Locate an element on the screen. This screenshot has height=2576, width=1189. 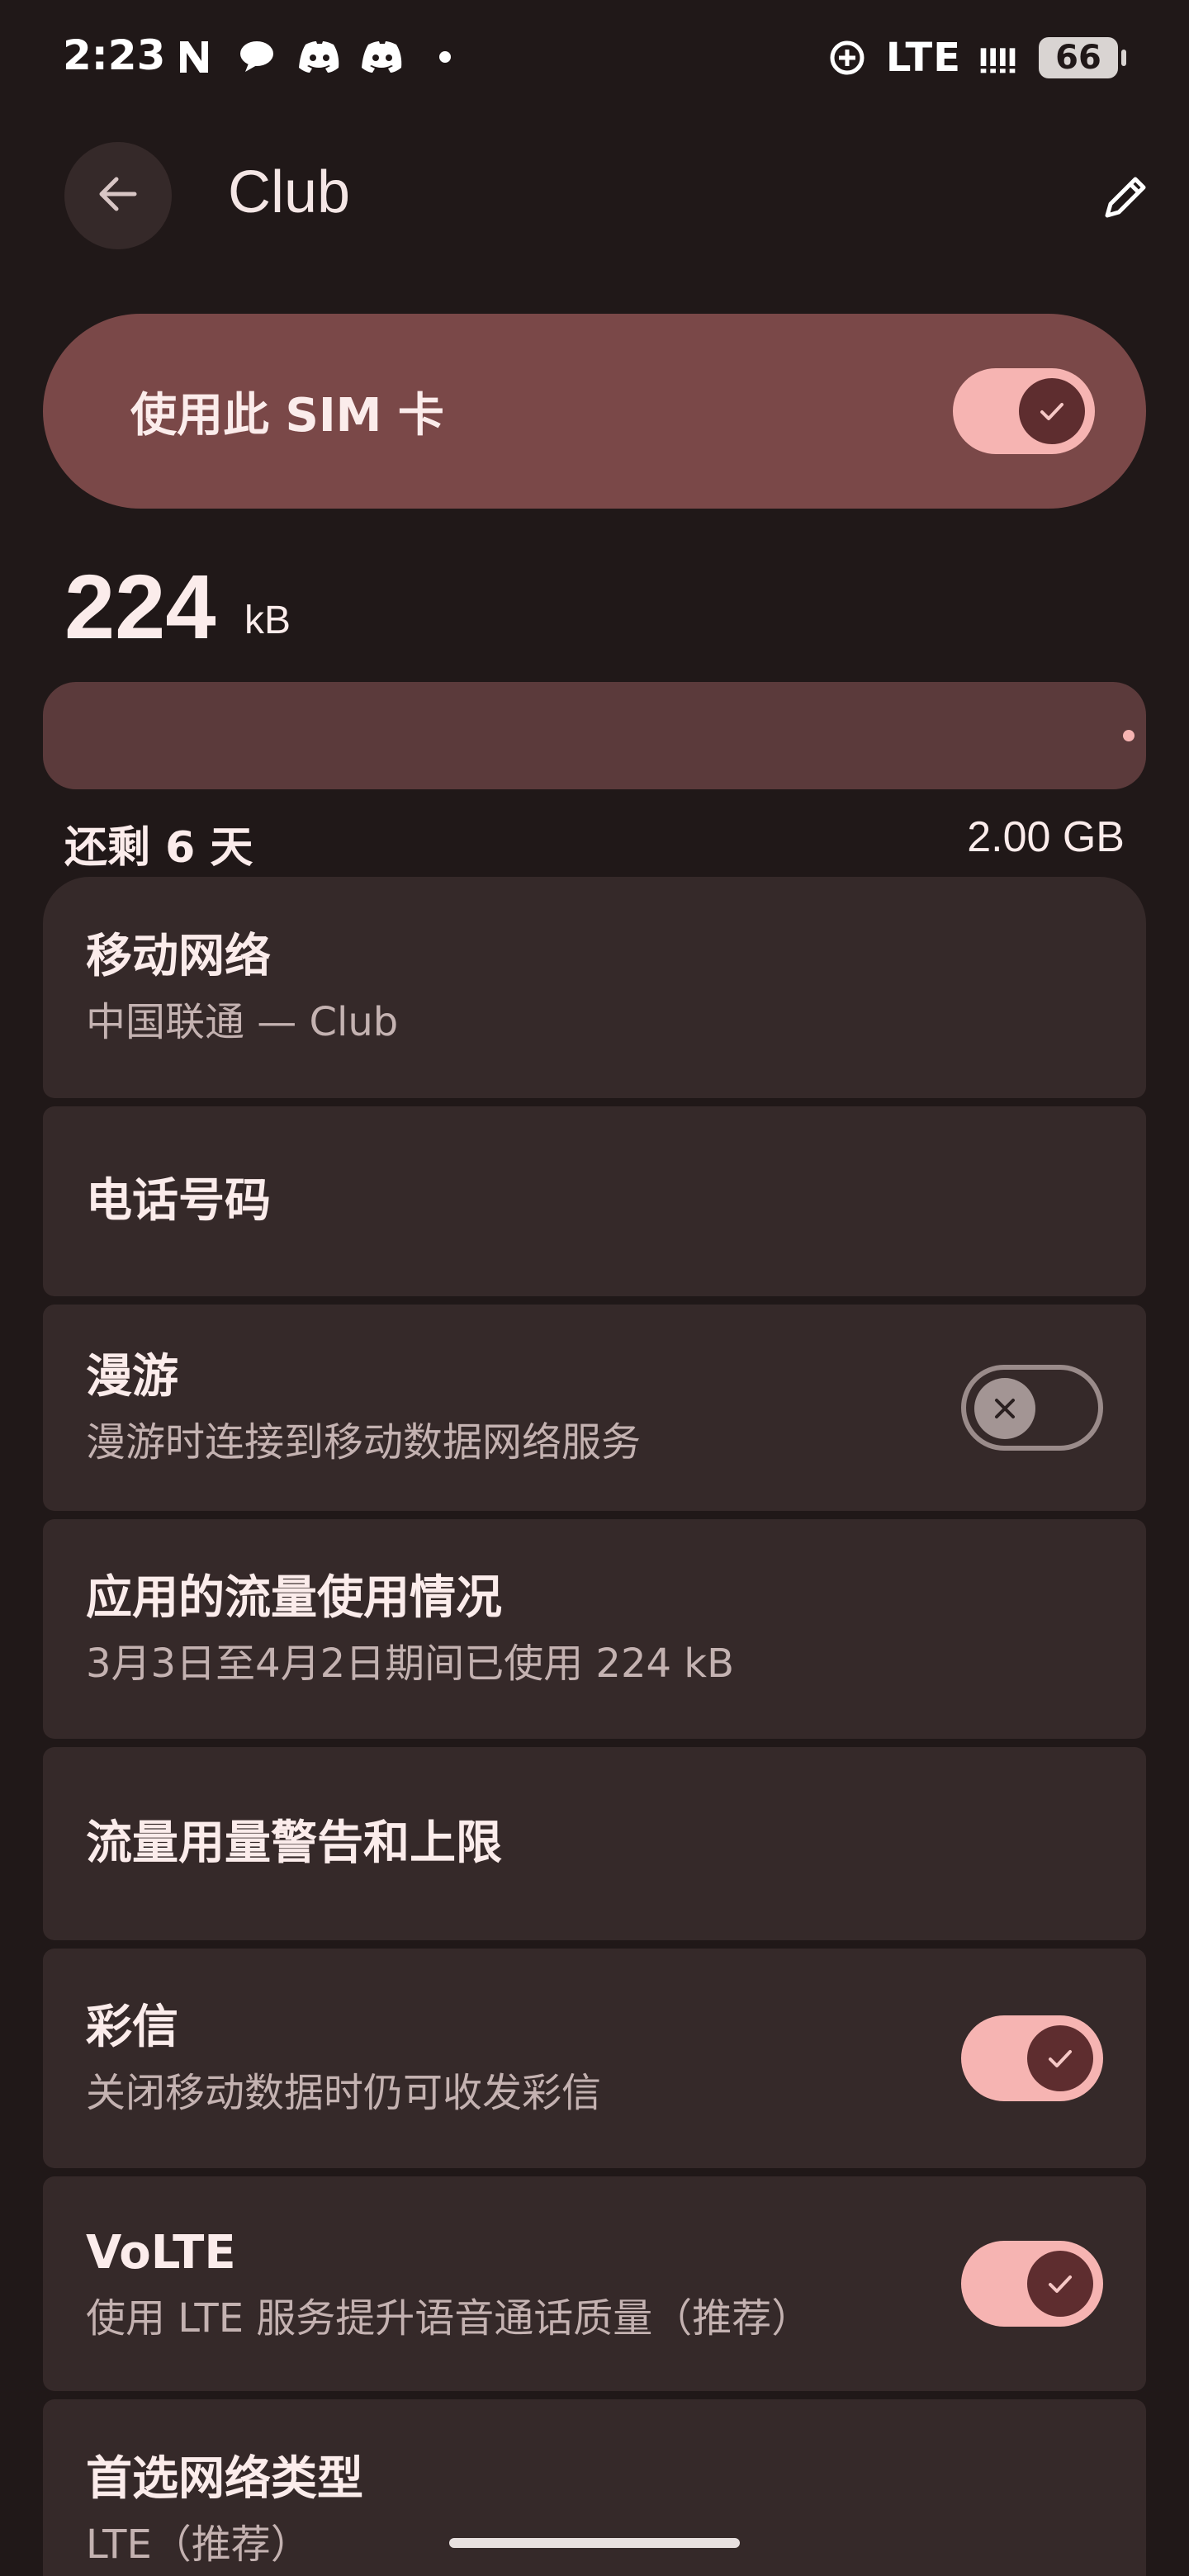
row-title: 应用的流量使用情况 is located at coordinates (294, 1598).